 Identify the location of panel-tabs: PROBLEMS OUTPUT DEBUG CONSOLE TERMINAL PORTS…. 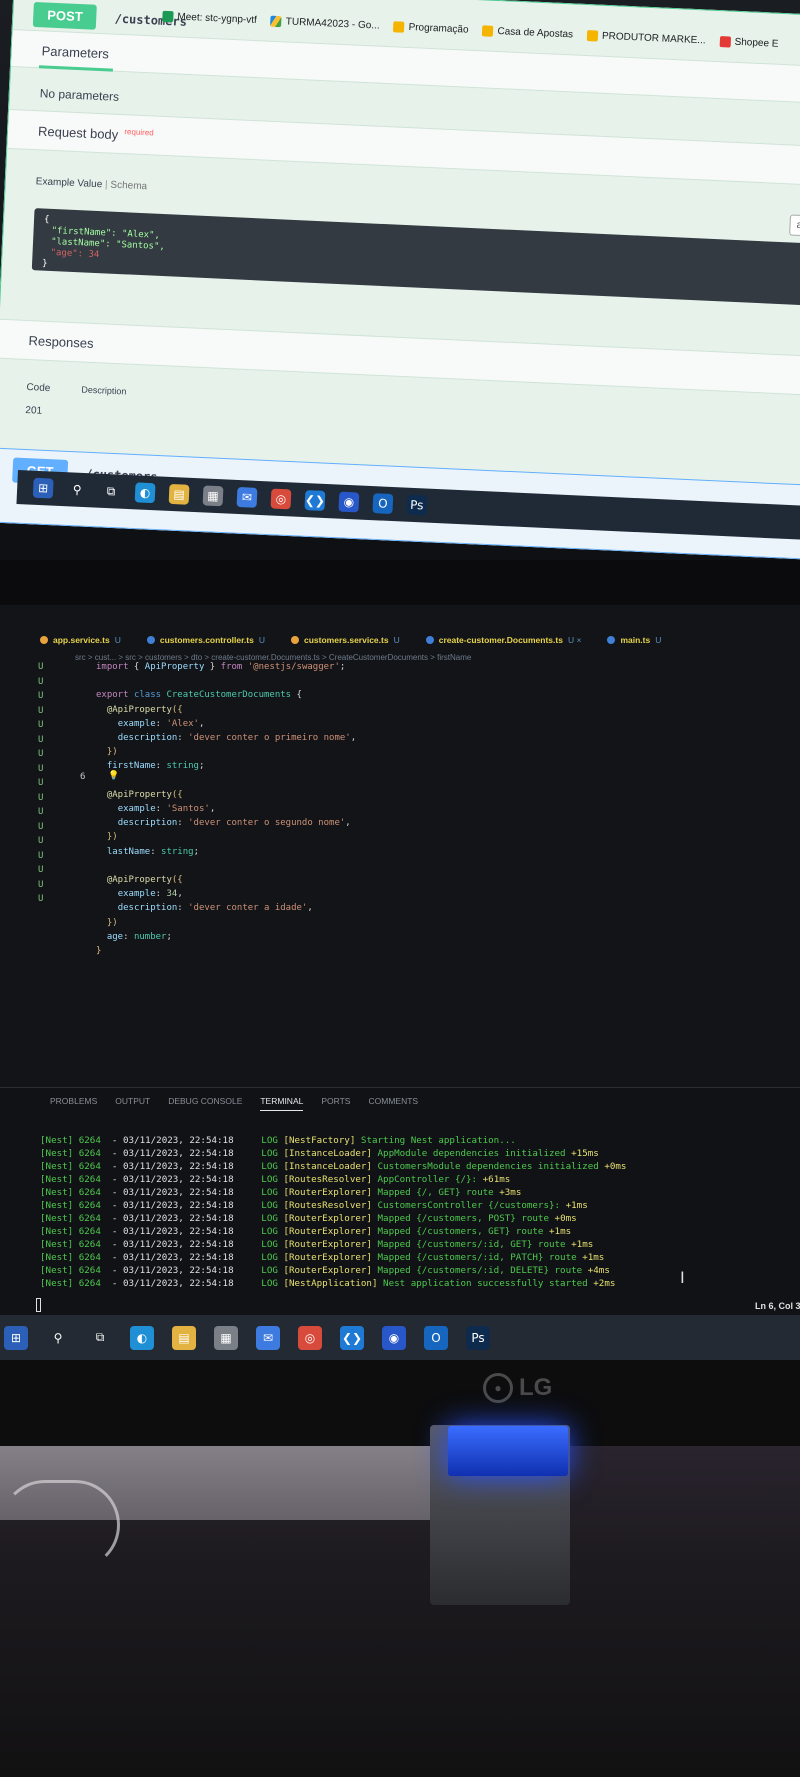
(234, 1103).